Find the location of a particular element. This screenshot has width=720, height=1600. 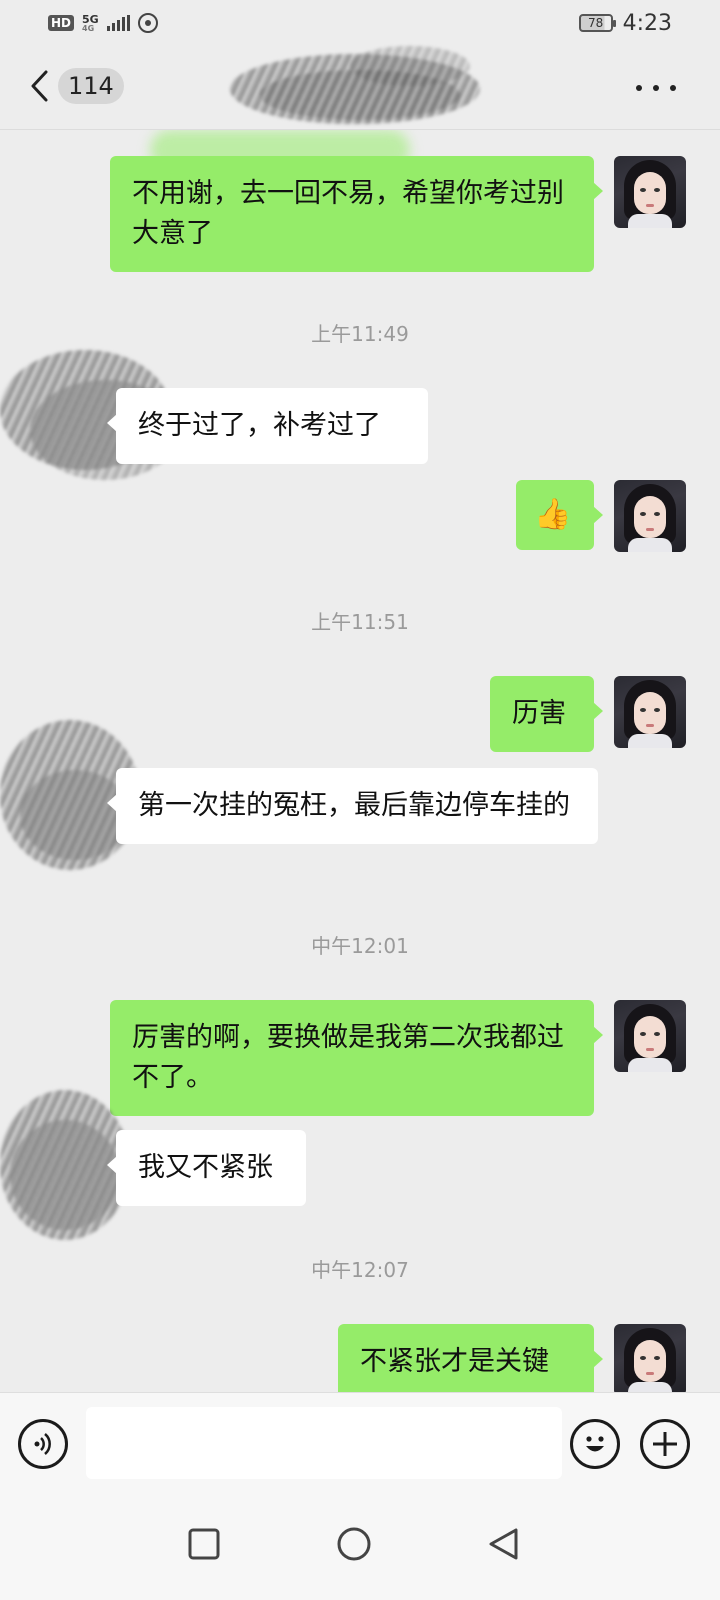

message-text: 不紧张才是关键 is located at coordinates (454, 1361).